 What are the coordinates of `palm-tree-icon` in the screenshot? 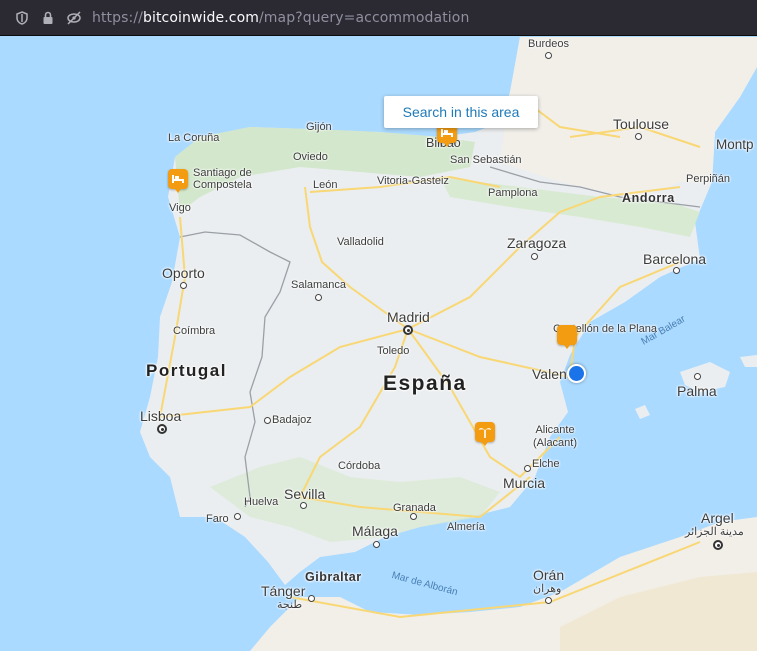 It's located at (485, 433).